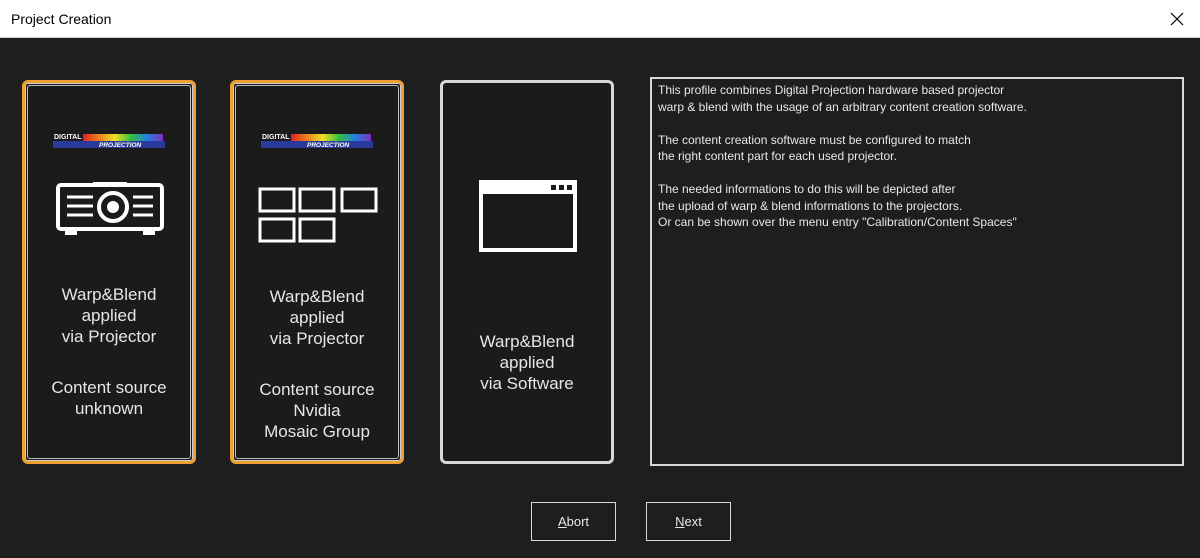 Image resolution: width=1200 pixels, height=558 pixels. What do you see at coordinates (318, 215) in the screenshot?
I see `display-grid-icon` at bounding box center [318, 215].